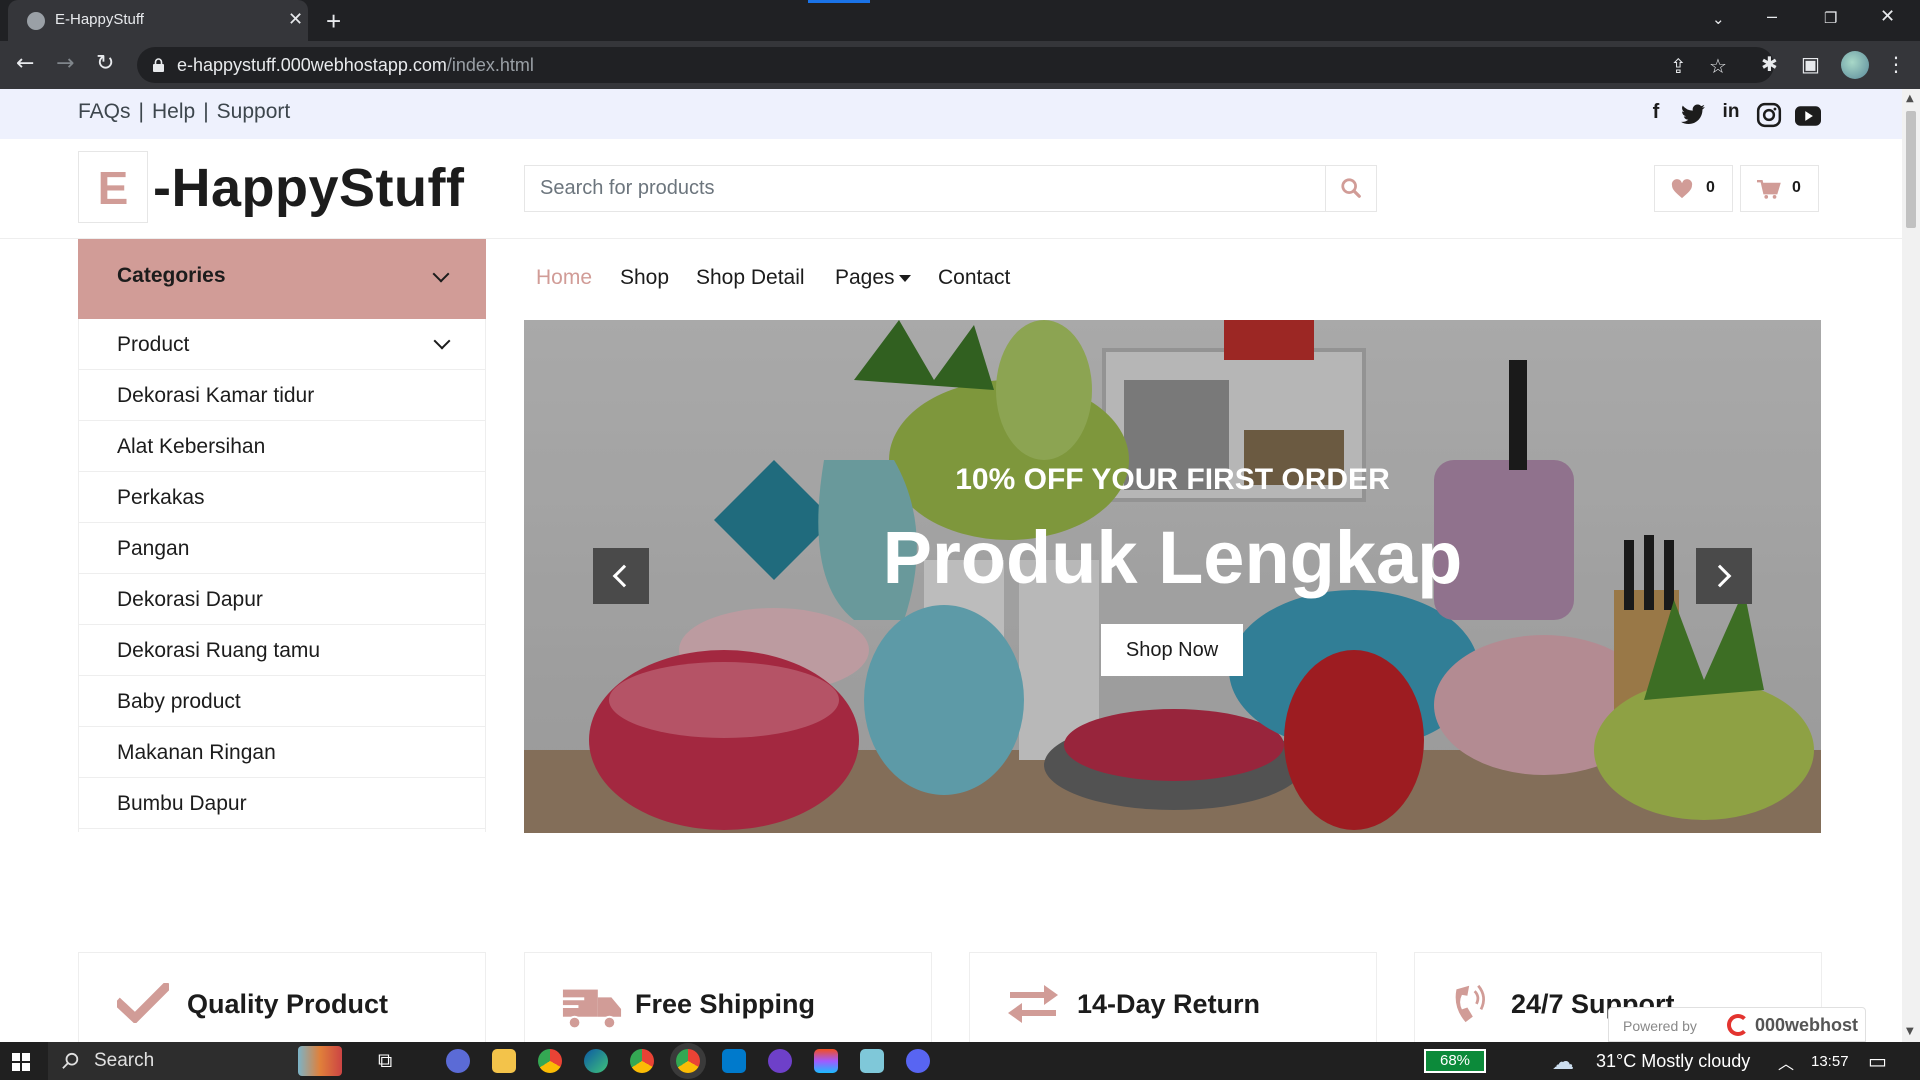 The width and height of the screenshot is (1920, 1080). What do you see at coordinates (688, 1061) in the screenshot?
I see `chrome-active-icon` at bounding box center [688, 1061].